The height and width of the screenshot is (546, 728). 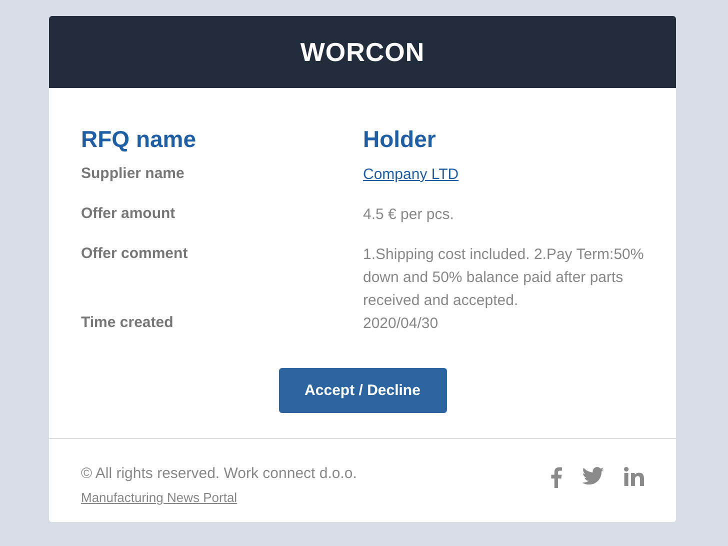 What do you see at coordinates (593, 476) in the screenshot?
I see `twitter-icon` at bounding box center [593, 476].